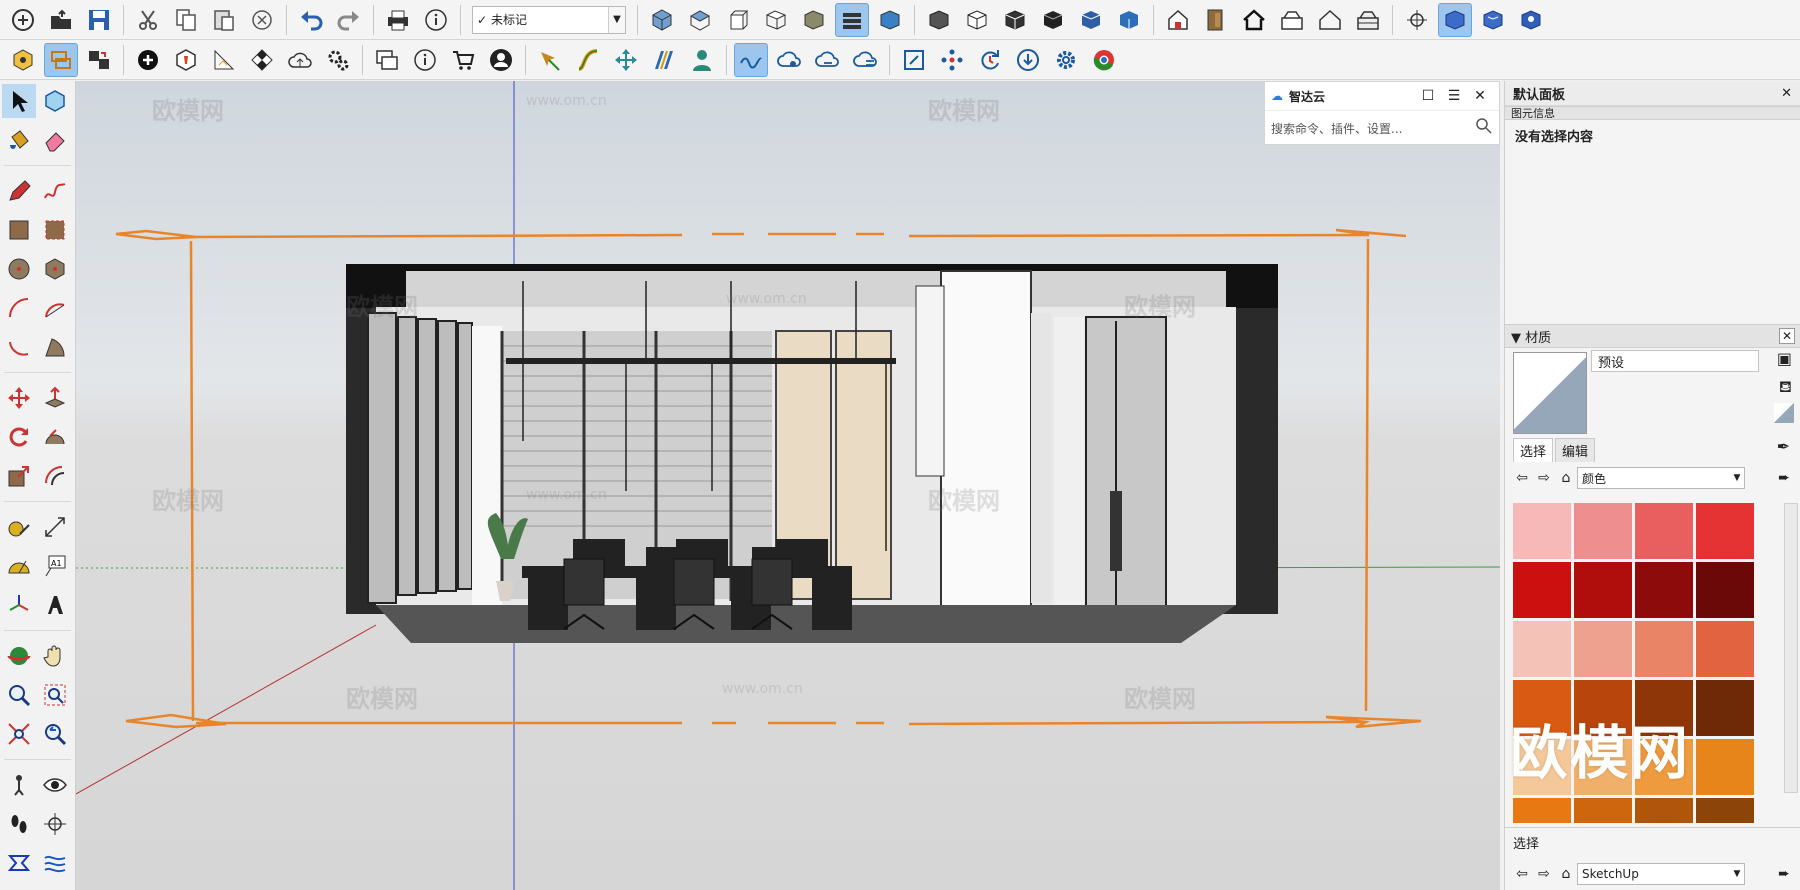  I want to click on pan-icon, so click(55, 656).